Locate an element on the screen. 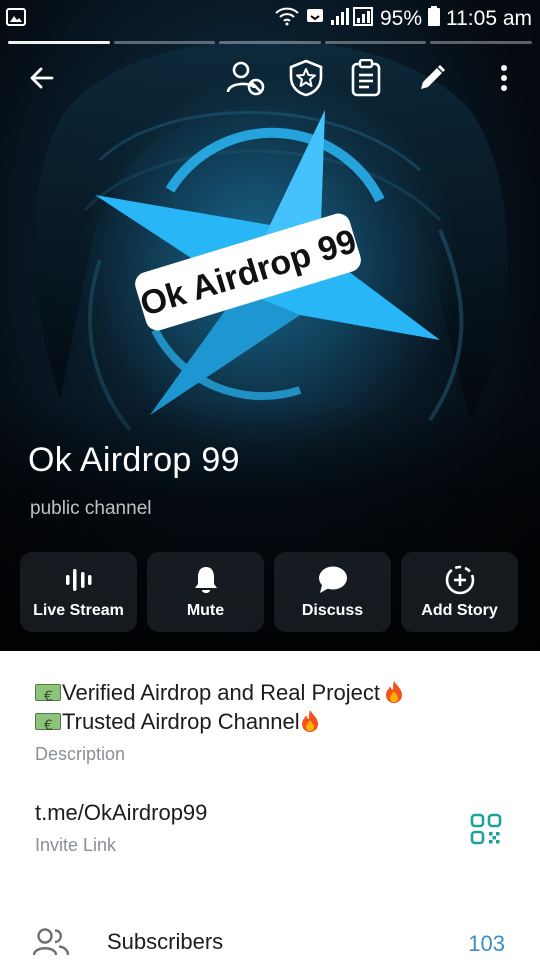  mute-button: Mute is located at coordinates (205, 592).